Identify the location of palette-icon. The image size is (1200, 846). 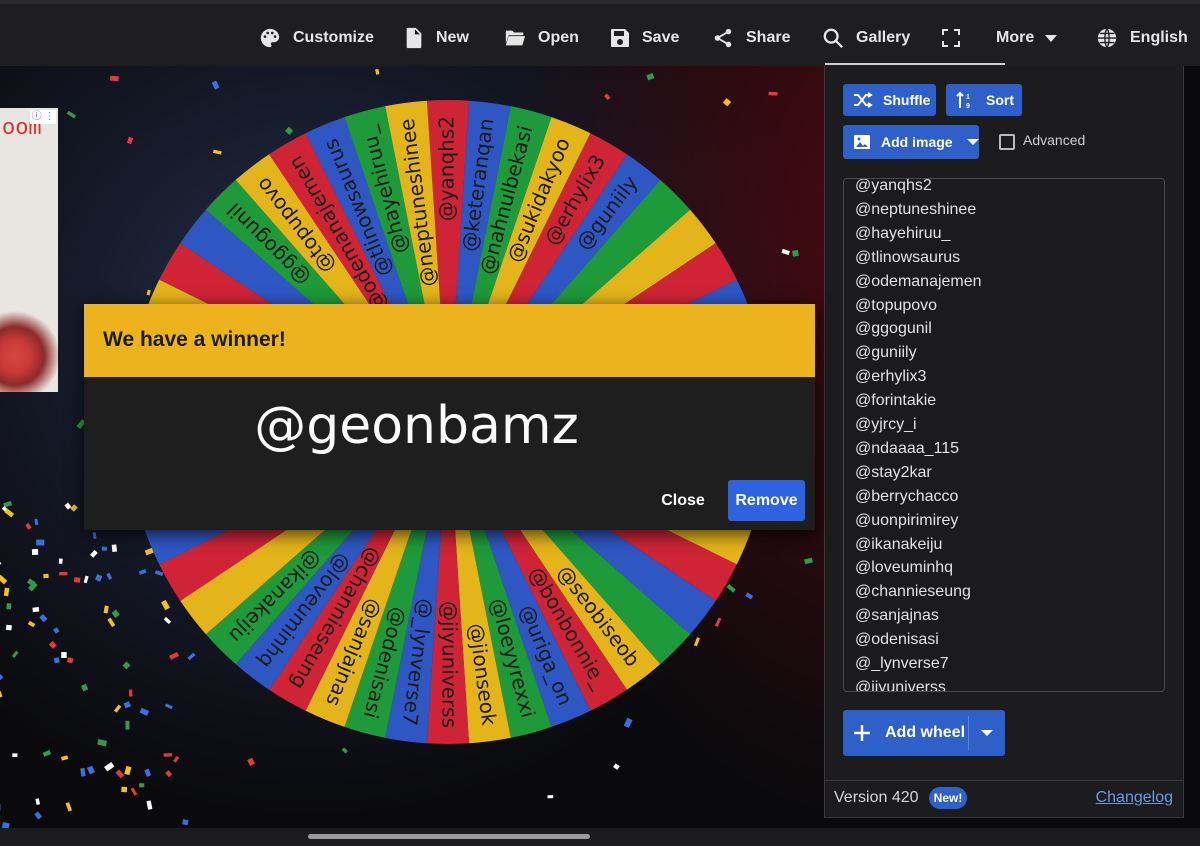
(270, 38).